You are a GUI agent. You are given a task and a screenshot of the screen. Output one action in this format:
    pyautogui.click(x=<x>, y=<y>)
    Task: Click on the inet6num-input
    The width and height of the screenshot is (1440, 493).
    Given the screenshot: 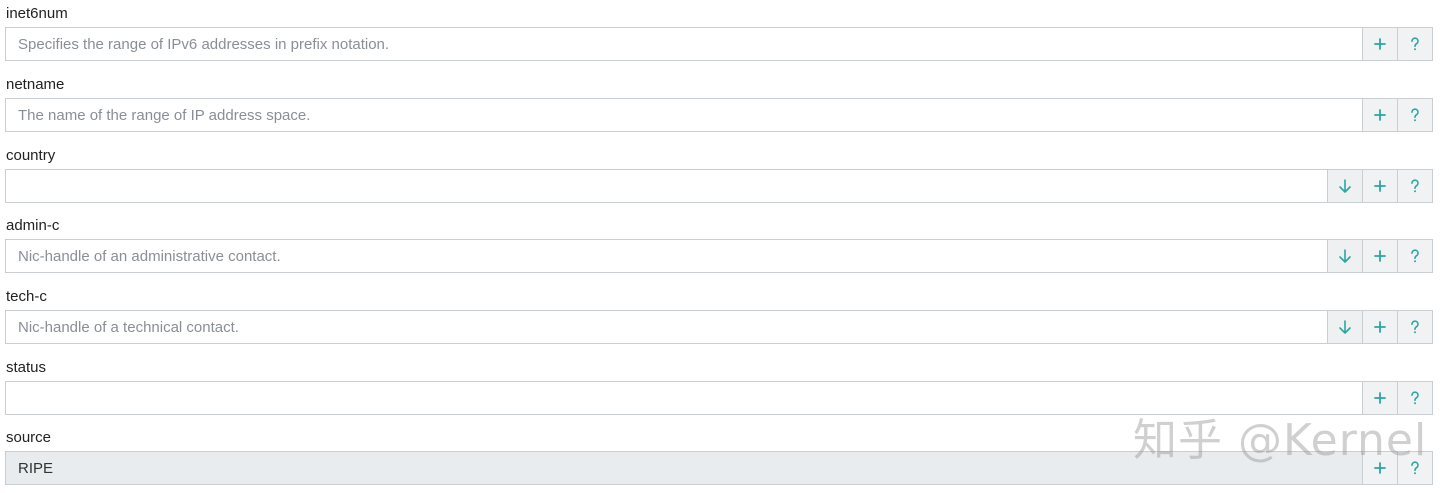 What is the action you would take?
    pyautogui.click(x=684, y=44)
    